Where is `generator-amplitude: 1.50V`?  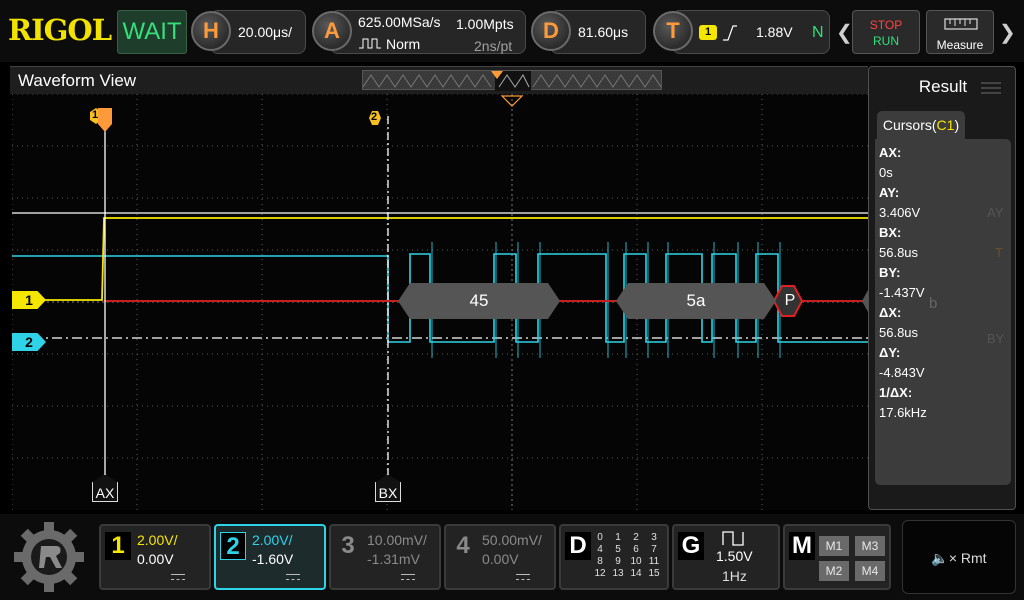 generator-amplitude: 1.50V is located at coordinates (734, 556).